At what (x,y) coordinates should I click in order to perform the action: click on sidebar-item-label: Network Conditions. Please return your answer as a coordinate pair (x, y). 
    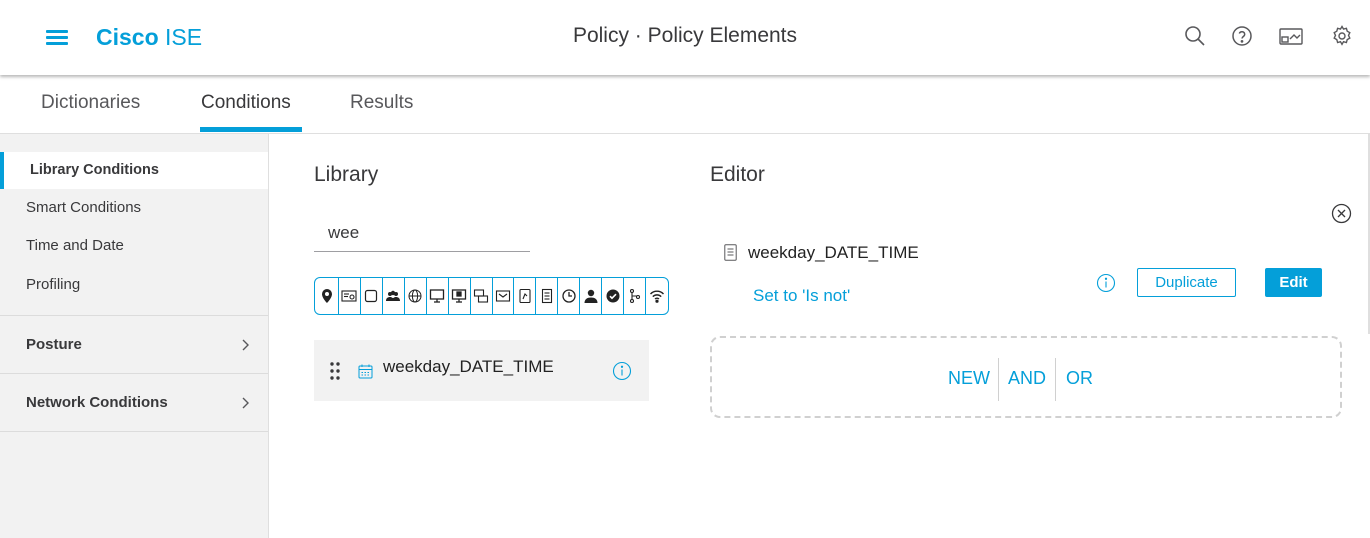
    Looking at the image, I should click on (97, 402).